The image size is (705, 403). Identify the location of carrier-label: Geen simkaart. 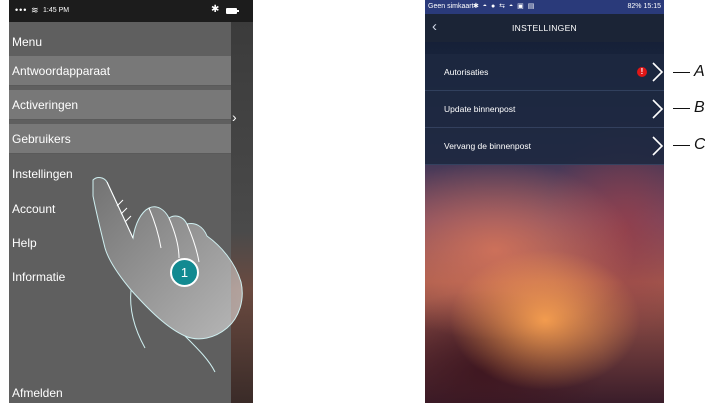
(451, 6).